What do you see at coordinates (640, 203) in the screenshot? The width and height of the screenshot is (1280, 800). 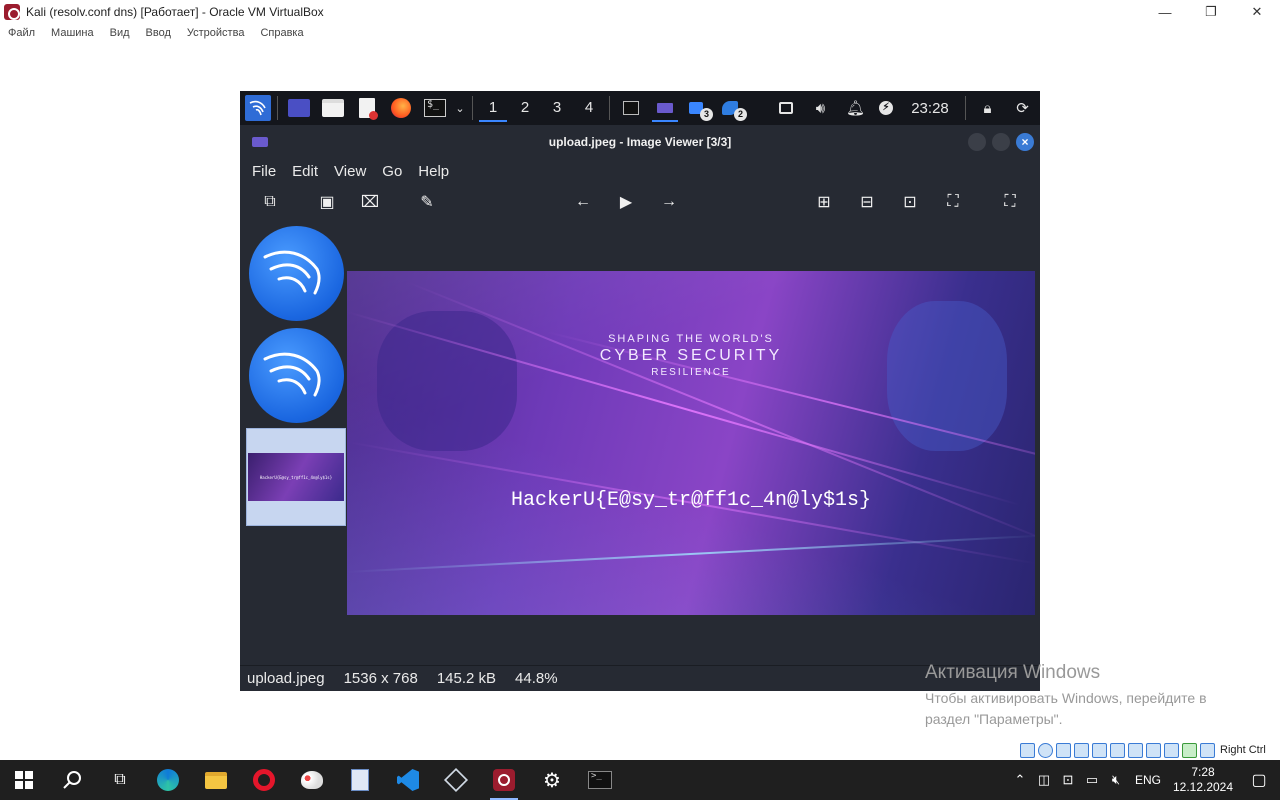 I see `image-viewer-toolbar: ⧉ ▣ ⌧ ✎ ← ▶ → ⊞ ⊟ ⊡ ⛶ ⛶` at bounding box center [640, 203].